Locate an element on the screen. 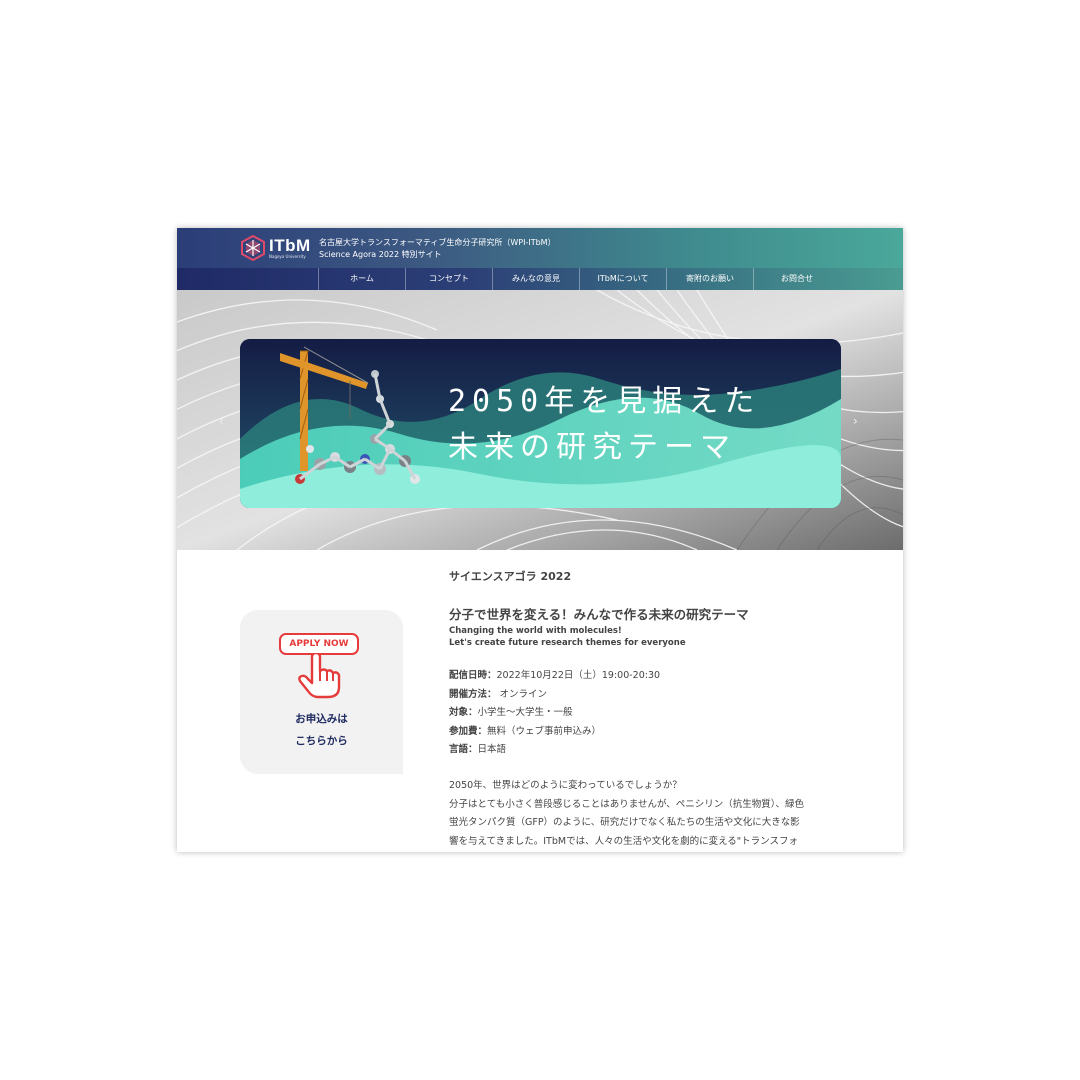  nav-item-about-itbm: ITbMについて is located at coordinates (622, 279).